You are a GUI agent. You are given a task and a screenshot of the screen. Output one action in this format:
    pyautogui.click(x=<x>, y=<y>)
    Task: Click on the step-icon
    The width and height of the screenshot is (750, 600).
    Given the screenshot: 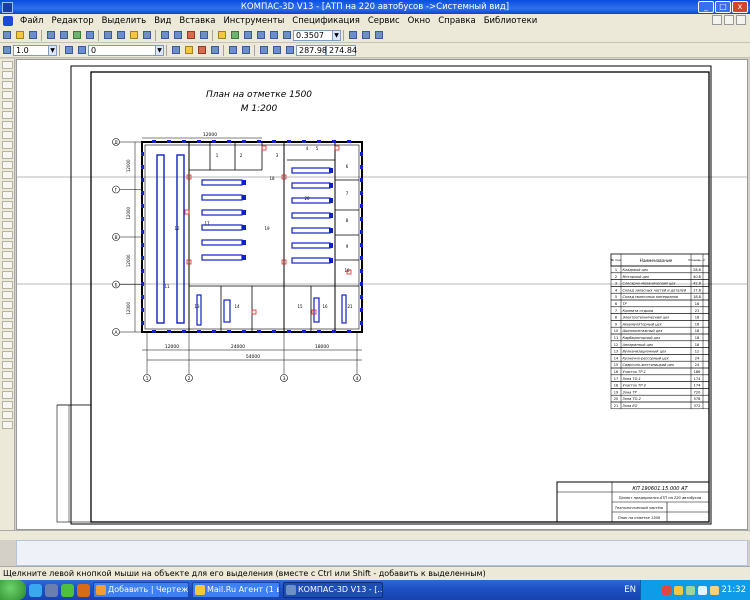 What is the action you would take?
    pyautogui.click(x=6, y=50)
    